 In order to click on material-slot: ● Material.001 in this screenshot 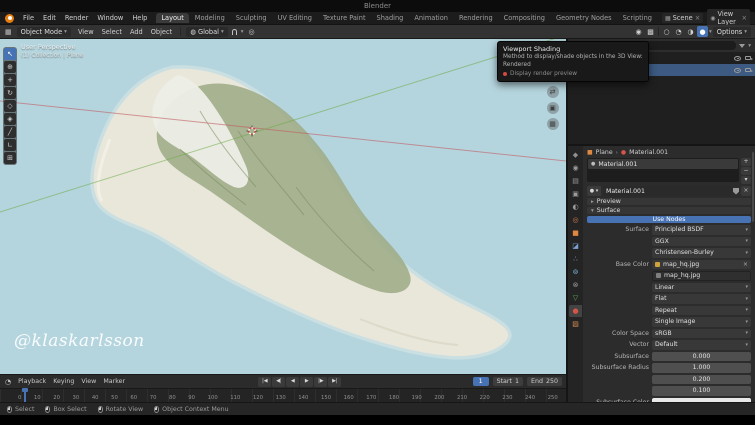, I will do `click(663, 164)`.